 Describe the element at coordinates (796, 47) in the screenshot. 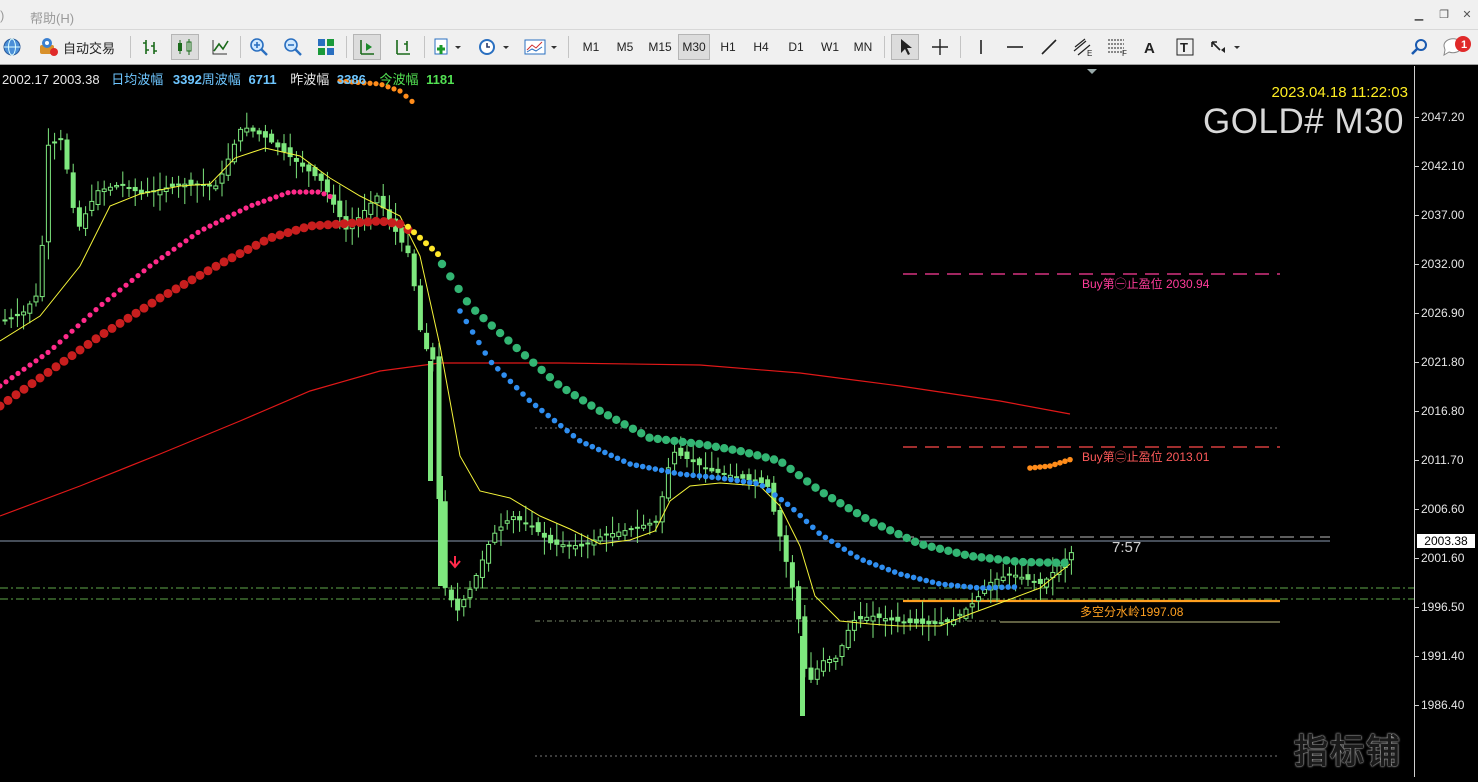

I see `timeframe-d1: D1` at that location.